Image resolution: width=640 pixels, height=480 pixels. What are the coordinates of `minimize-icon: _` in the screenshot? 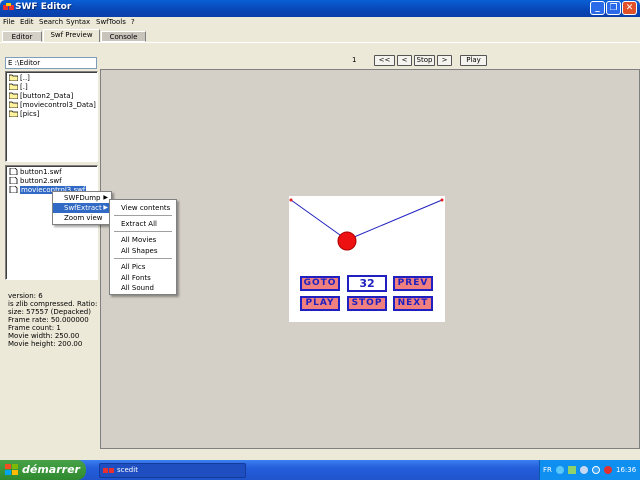 It's located at (597, 8).